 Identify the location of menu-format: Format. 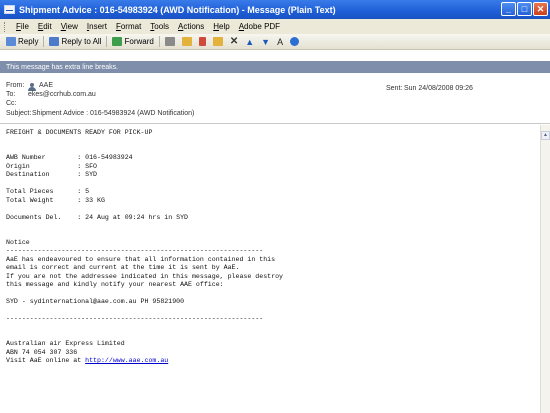
(128, 26).